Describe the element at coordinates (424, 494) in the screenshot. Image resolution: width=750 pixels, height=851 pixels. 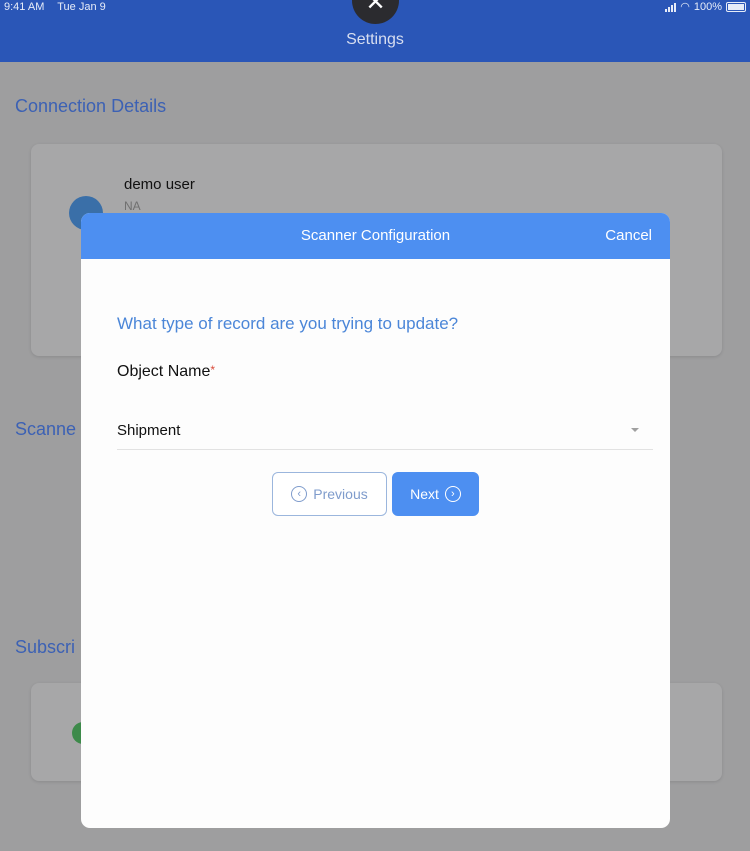
I see `next-label: Next` at that location.